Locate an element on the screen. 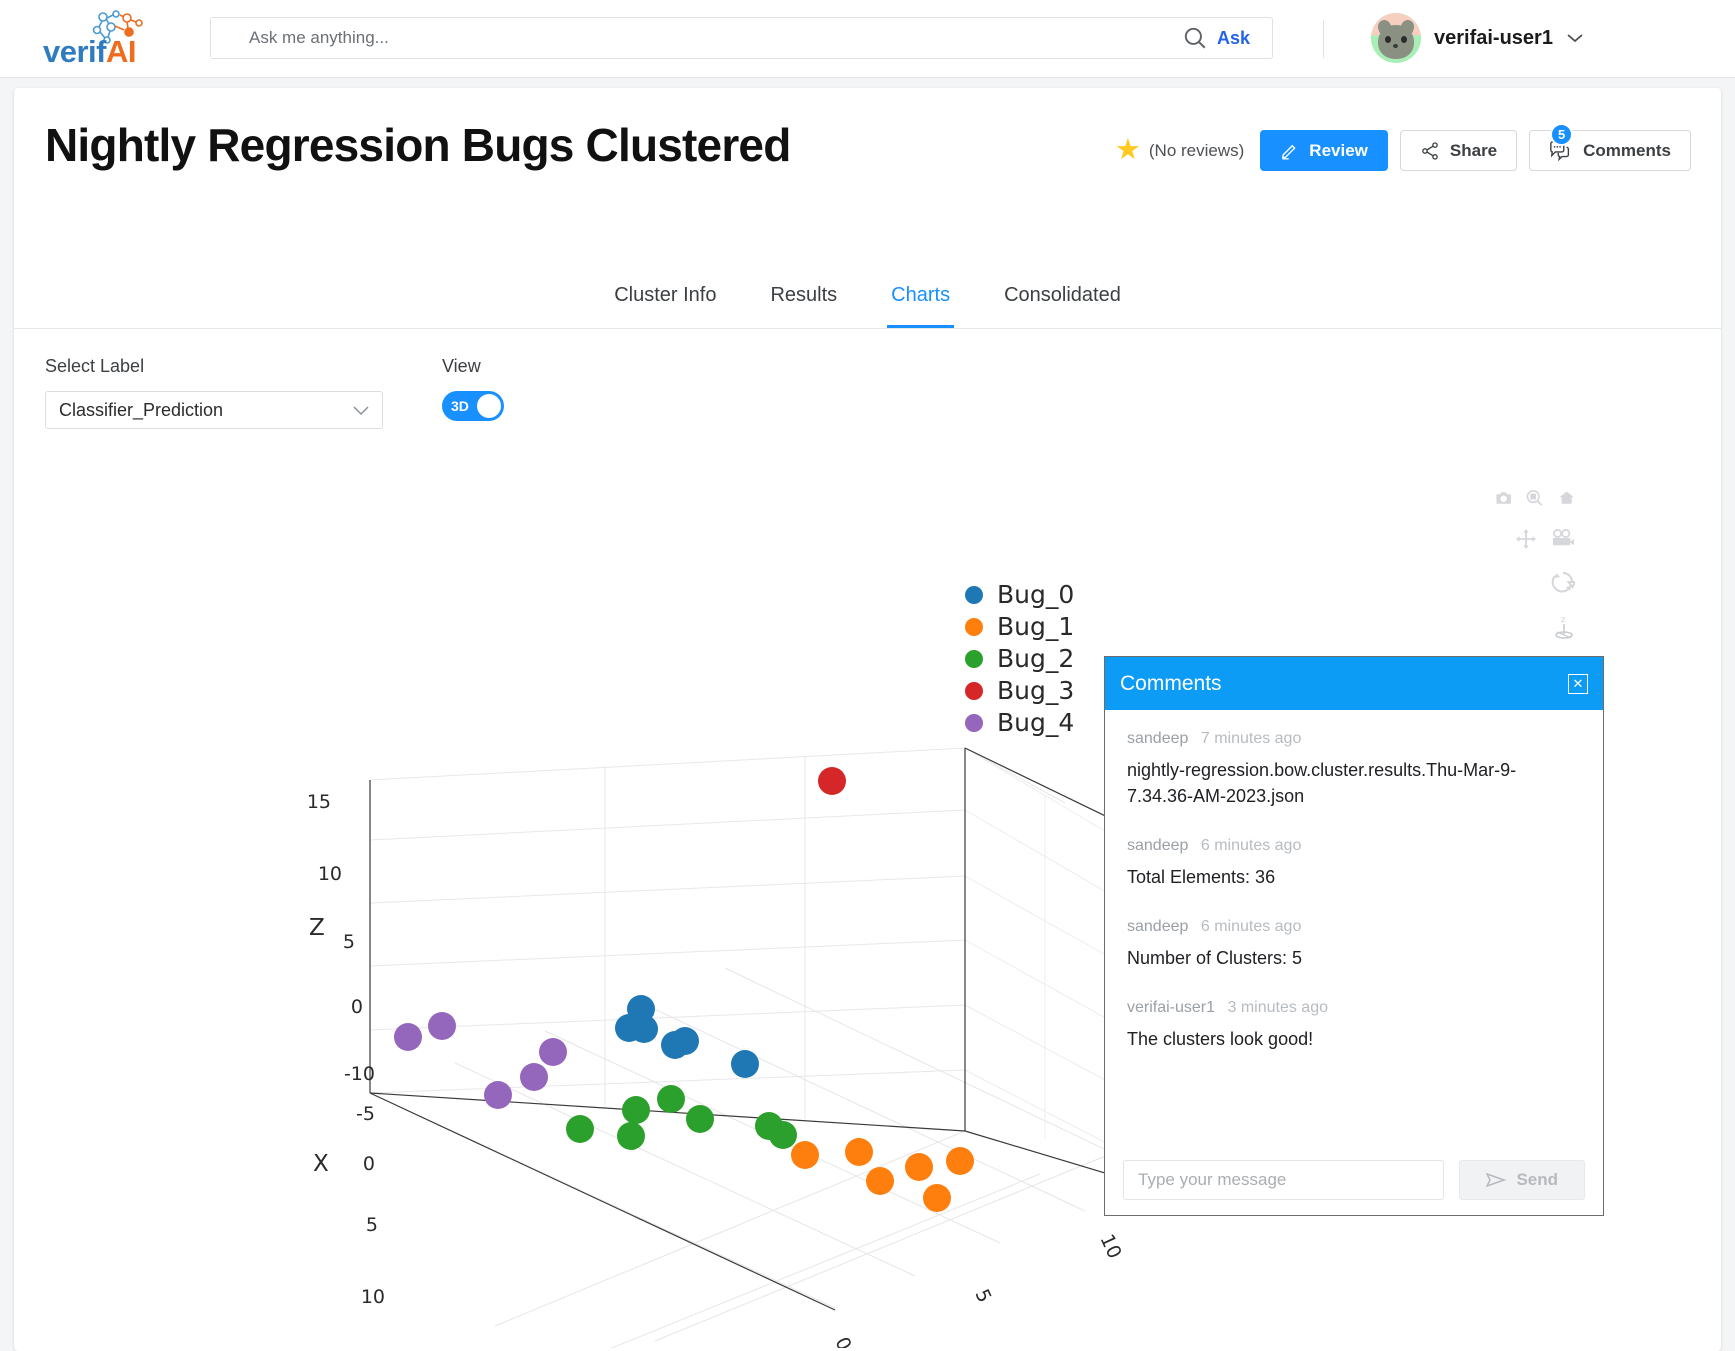 This screenshot has height=1351, width=1735. star-icon: ★ is located at coordinates (1128, 150).